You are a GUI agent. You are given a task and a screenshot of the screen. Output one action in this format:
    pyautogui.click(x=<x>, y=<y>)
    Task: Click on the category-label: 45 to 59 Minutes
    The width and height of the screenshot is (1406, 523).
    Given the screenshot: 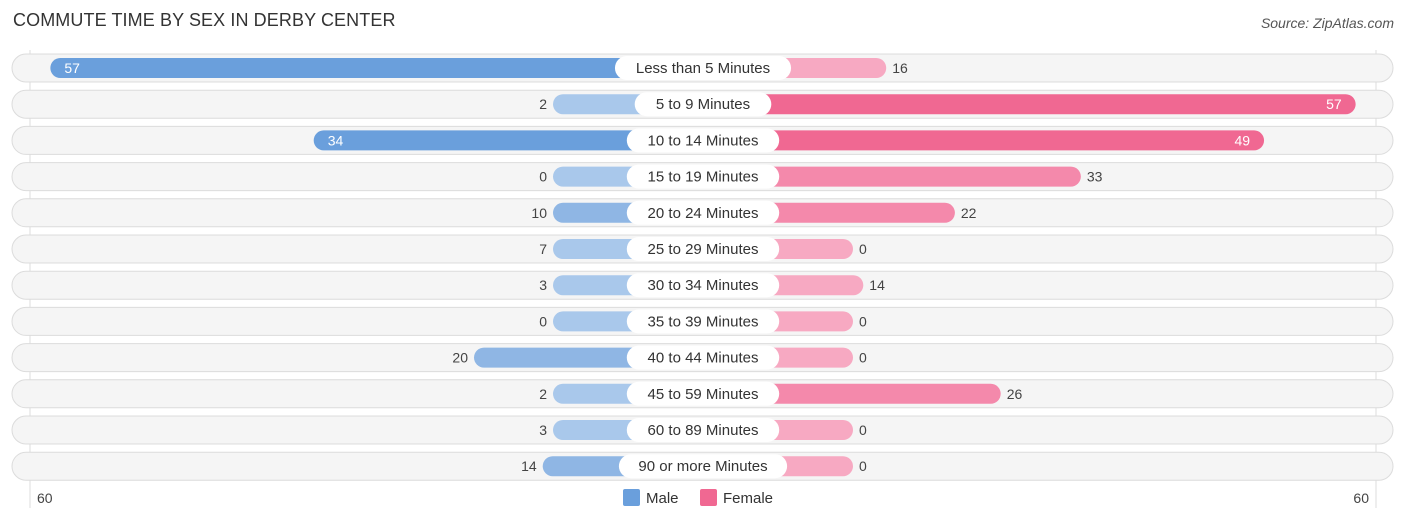 What is the action you would take?
    pyautogui.click(x=703, y=394)
    